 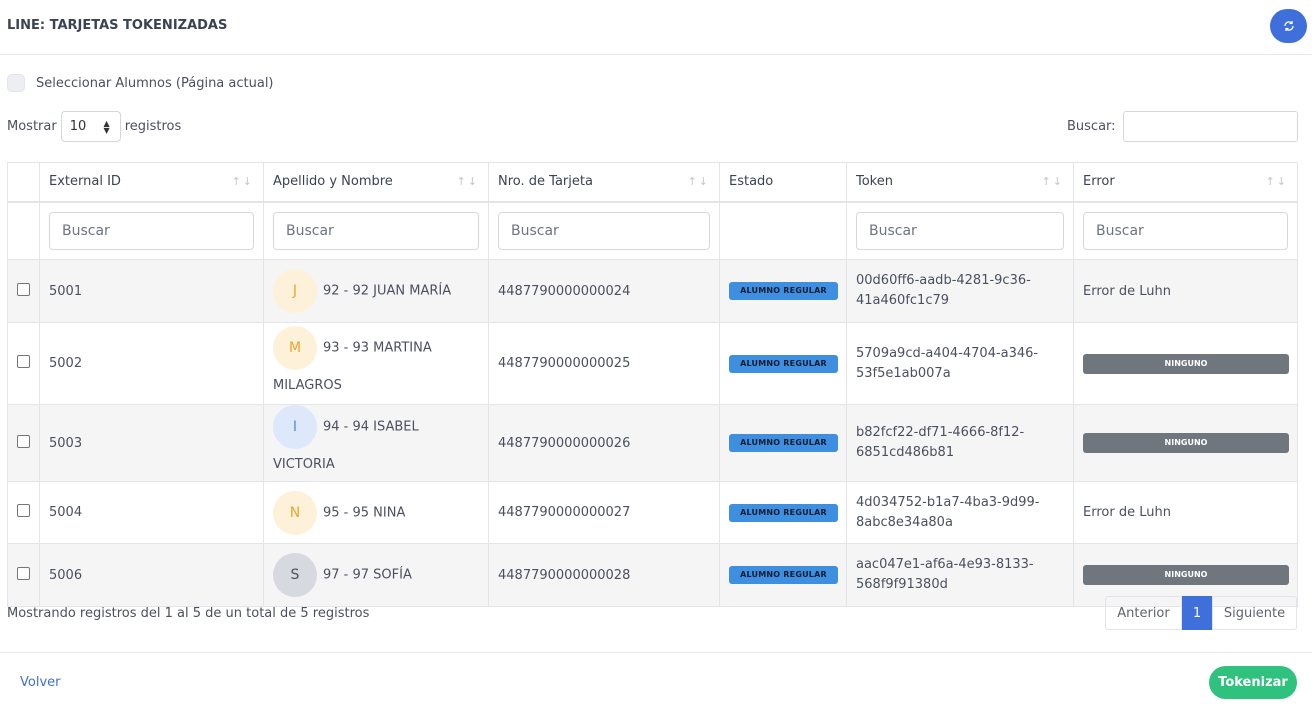 I want to click on header-checkbox-col, so click(x=23, y=182).